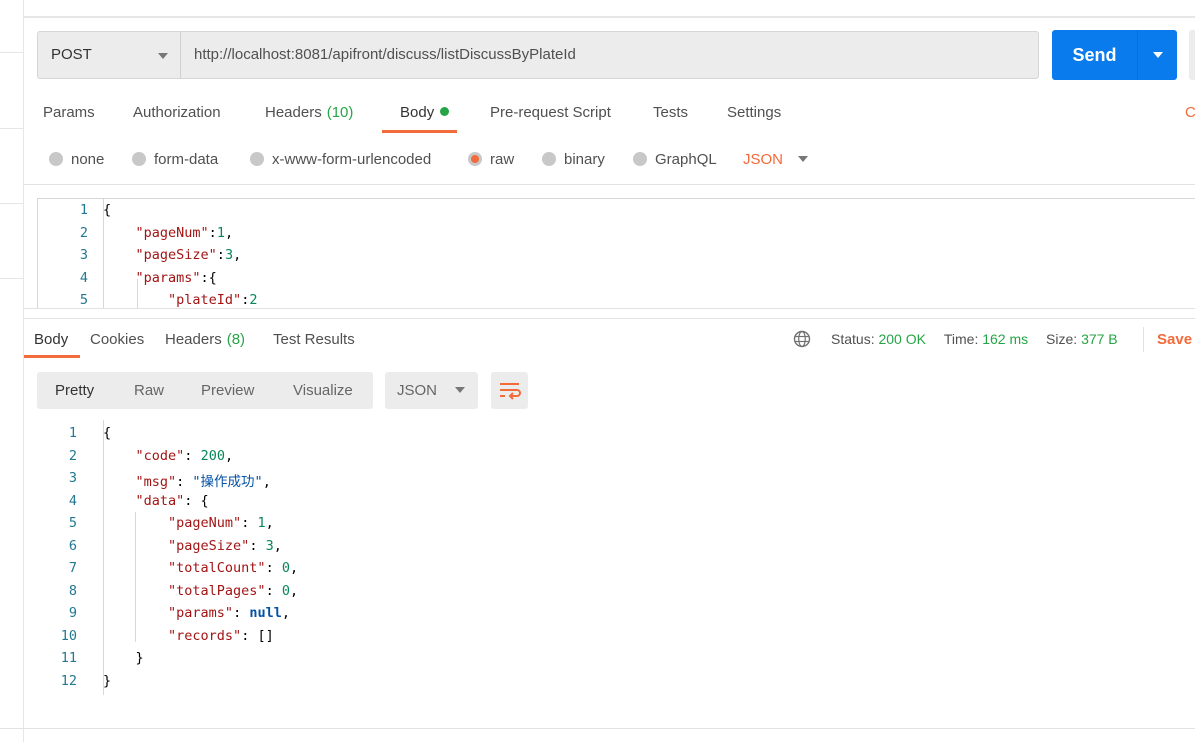 The width and height of the screenshot is (1195, 742). What do you see at coordinates (71, 54) in the screenshot?
I see `method-value: POST` at bounding box center [71, 54].